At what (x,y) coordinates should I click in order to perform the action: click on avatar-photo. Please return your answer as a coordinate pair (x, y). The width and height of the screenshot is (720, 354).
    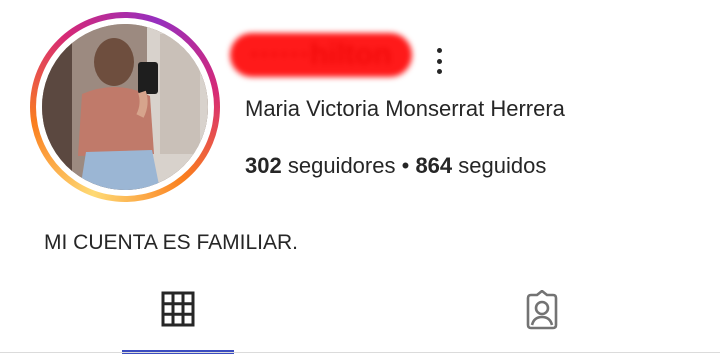
    Looking at the image, I should click on (125, 107).